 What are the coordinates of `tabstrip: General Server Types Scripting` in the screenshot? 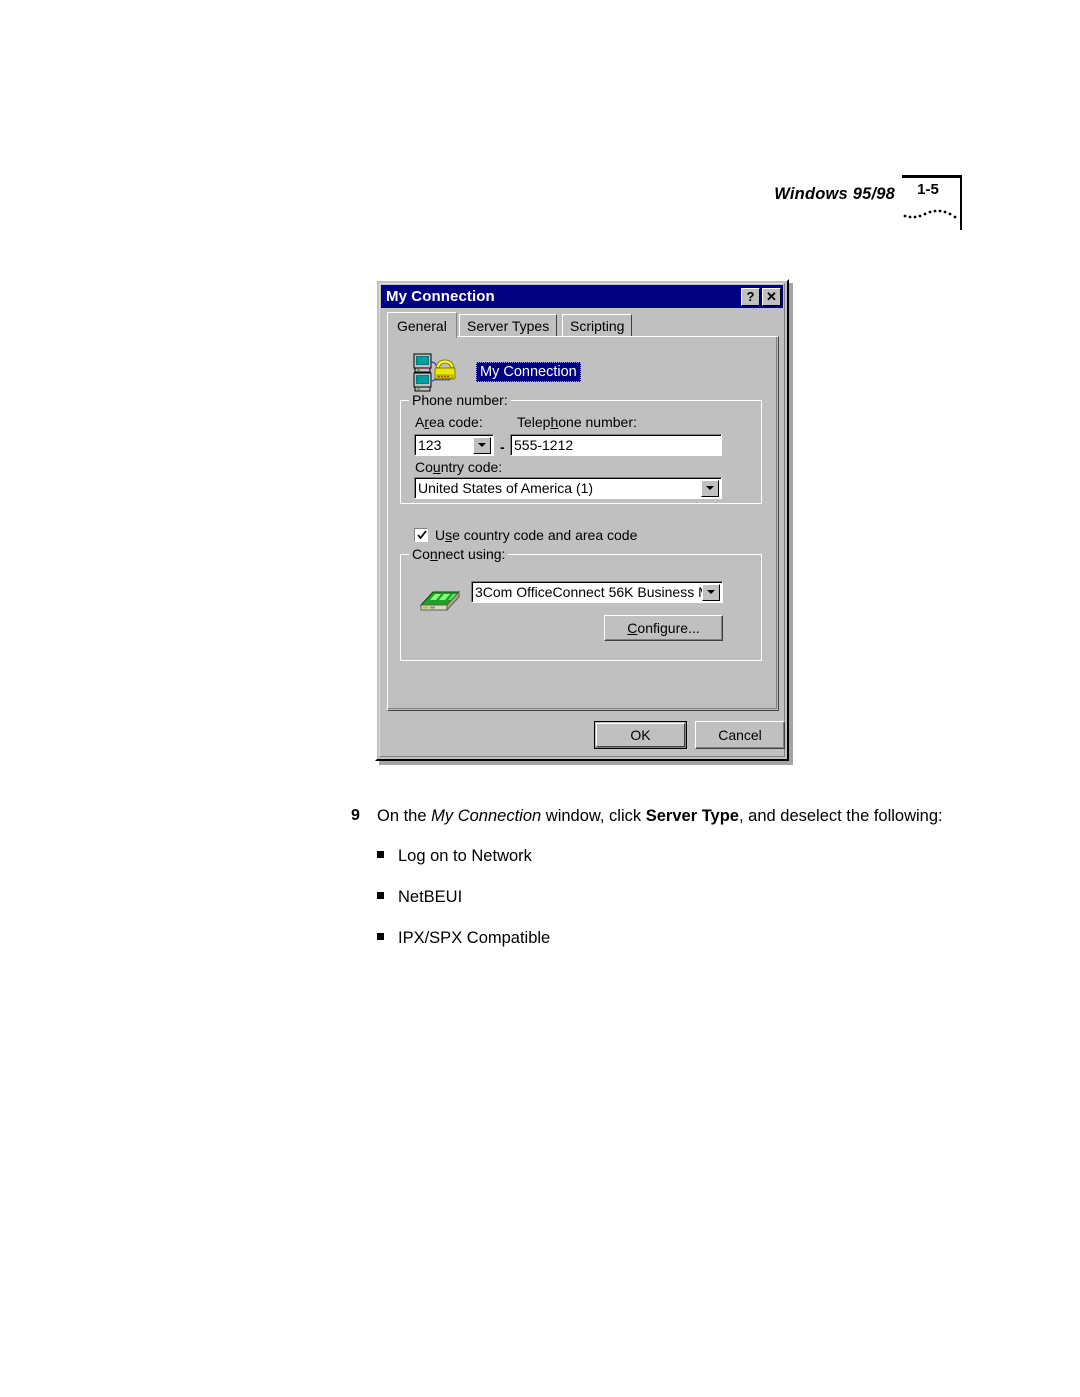 It's located at (583, 325).